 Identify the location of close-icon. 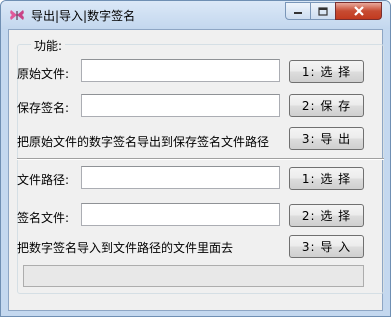
(358, 11).